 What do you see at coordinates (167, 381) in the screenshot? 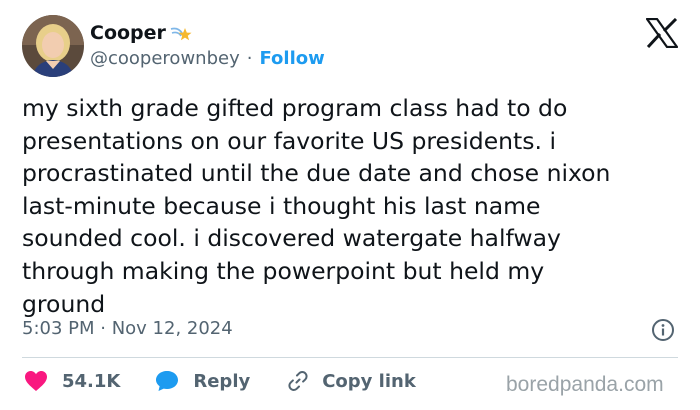
I see `reply-bubble-icon` at bounding box center [167, 381].